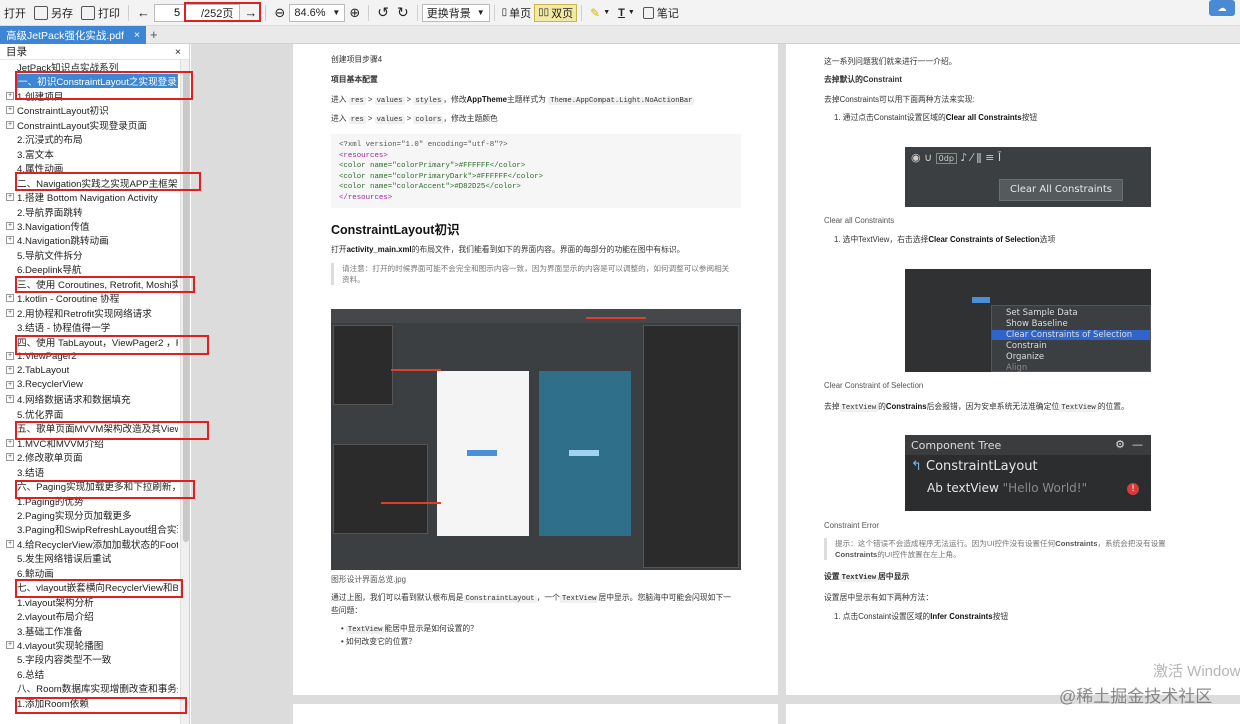  Describe the element at coordinates (89, 313) in the screenshot. I see `toc-item: +2.用协程和Retrofit实现网络请求` at that location.